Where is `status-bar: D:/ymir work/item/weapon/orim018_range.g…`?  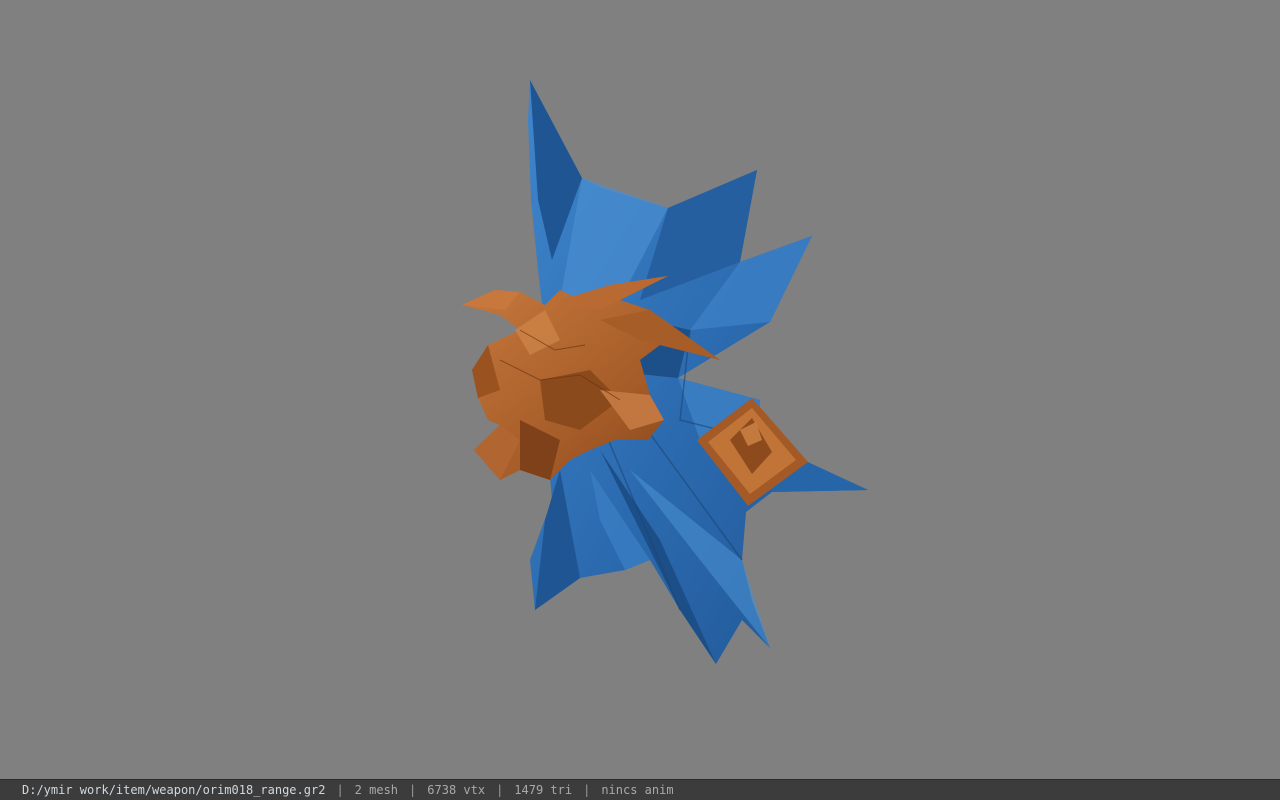
status-bar: D:/ymir work/item/weapon/orim018_range.g… is located at coordinates (640, 789).